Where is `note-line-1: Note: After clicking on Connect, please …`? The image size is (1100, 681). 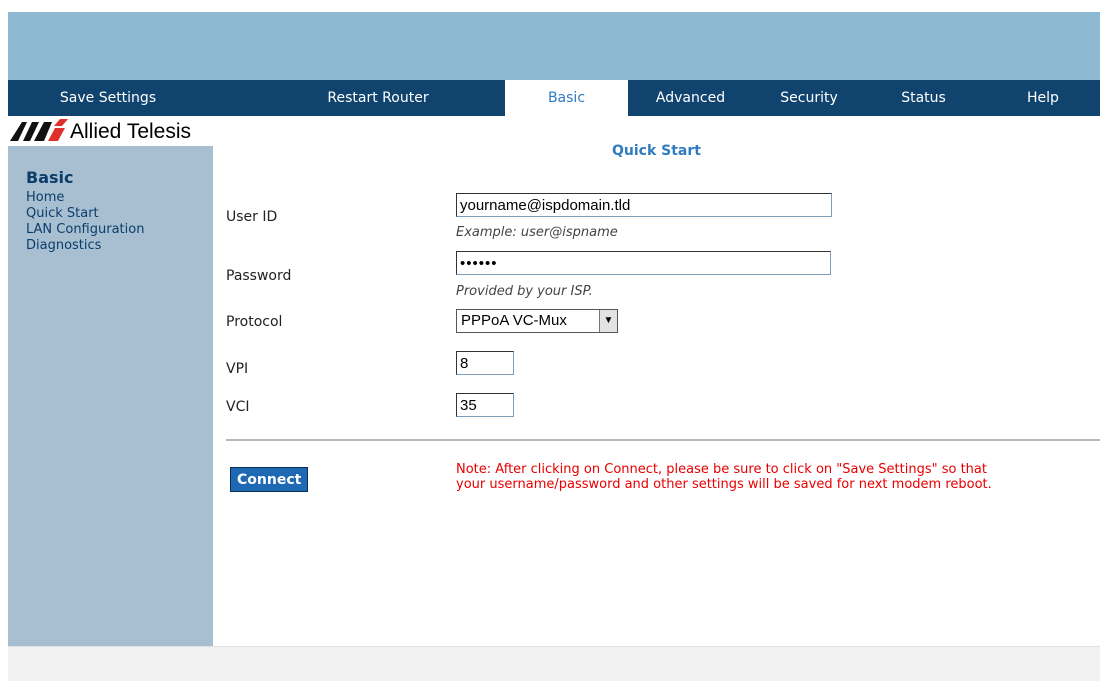 note-line-1: Note: After clicking on Connect, please … is located at coordinates (721, 469).